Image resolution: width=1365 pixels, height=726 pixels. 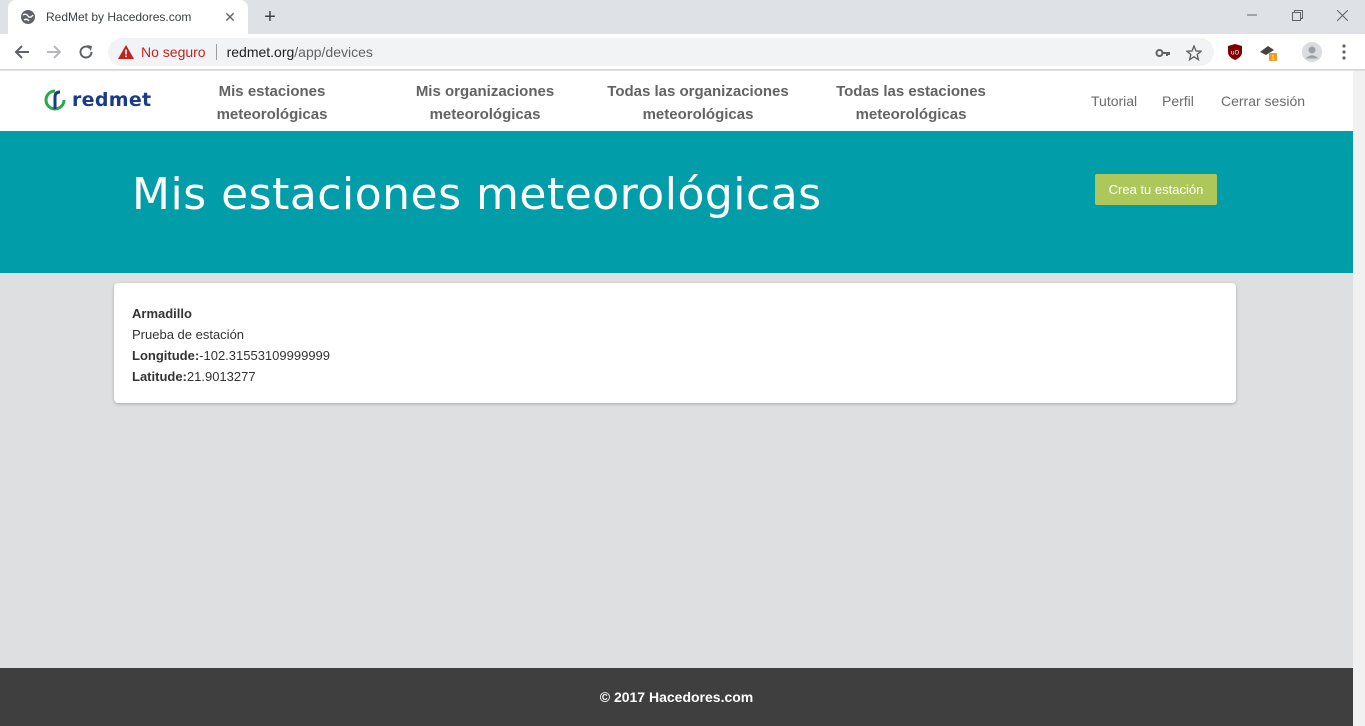 What do you see at coordinates (1273, 58) in the screenshot?
I see `svg-text: 1` at bounding box center [1273, 58].